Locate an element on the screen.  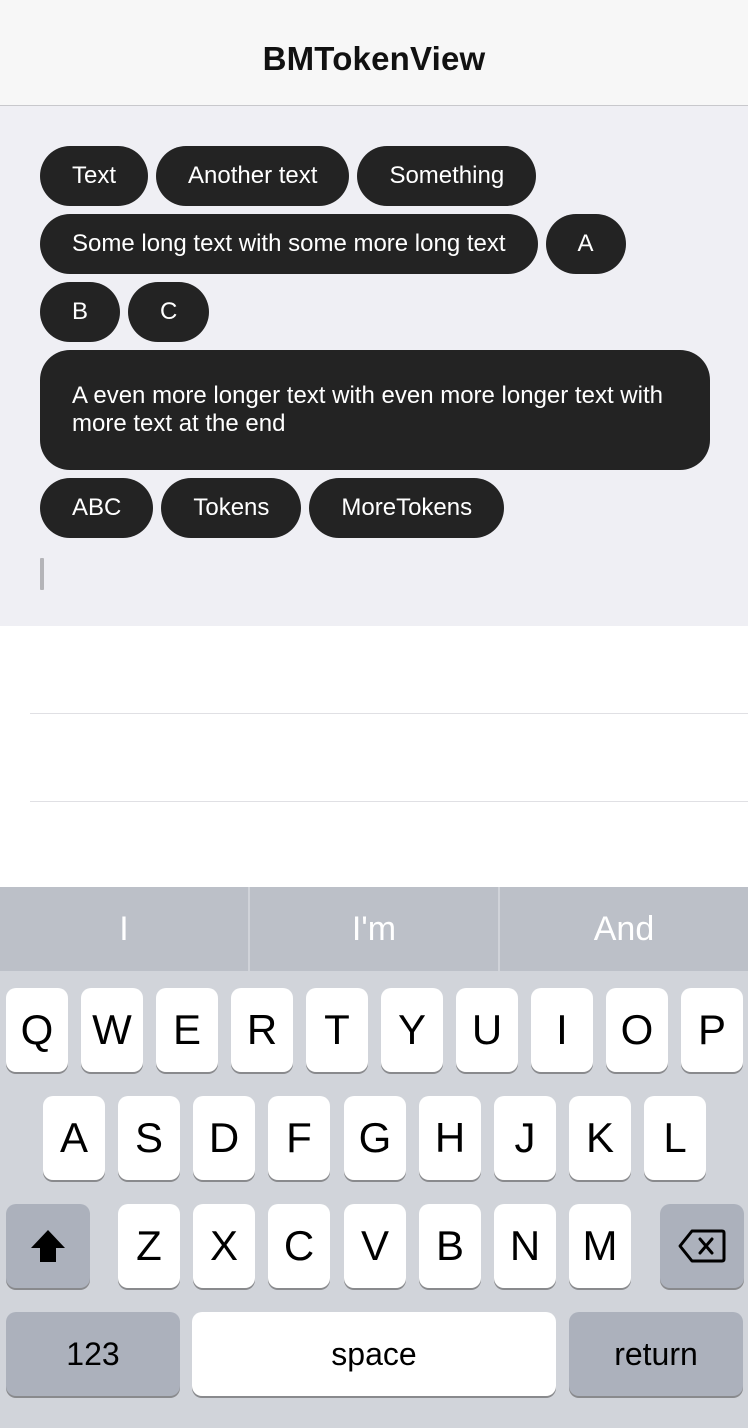
space-key: space is located at coordinates (374, 1354).